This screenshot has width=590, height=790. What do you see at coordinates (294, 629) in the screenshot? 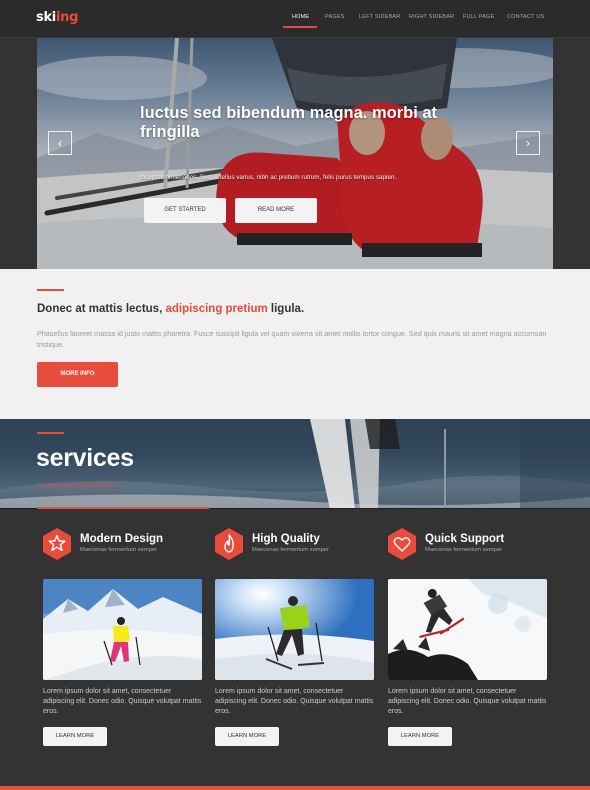
I see `card-image-skier-sun` at bounding box center [294, 629].